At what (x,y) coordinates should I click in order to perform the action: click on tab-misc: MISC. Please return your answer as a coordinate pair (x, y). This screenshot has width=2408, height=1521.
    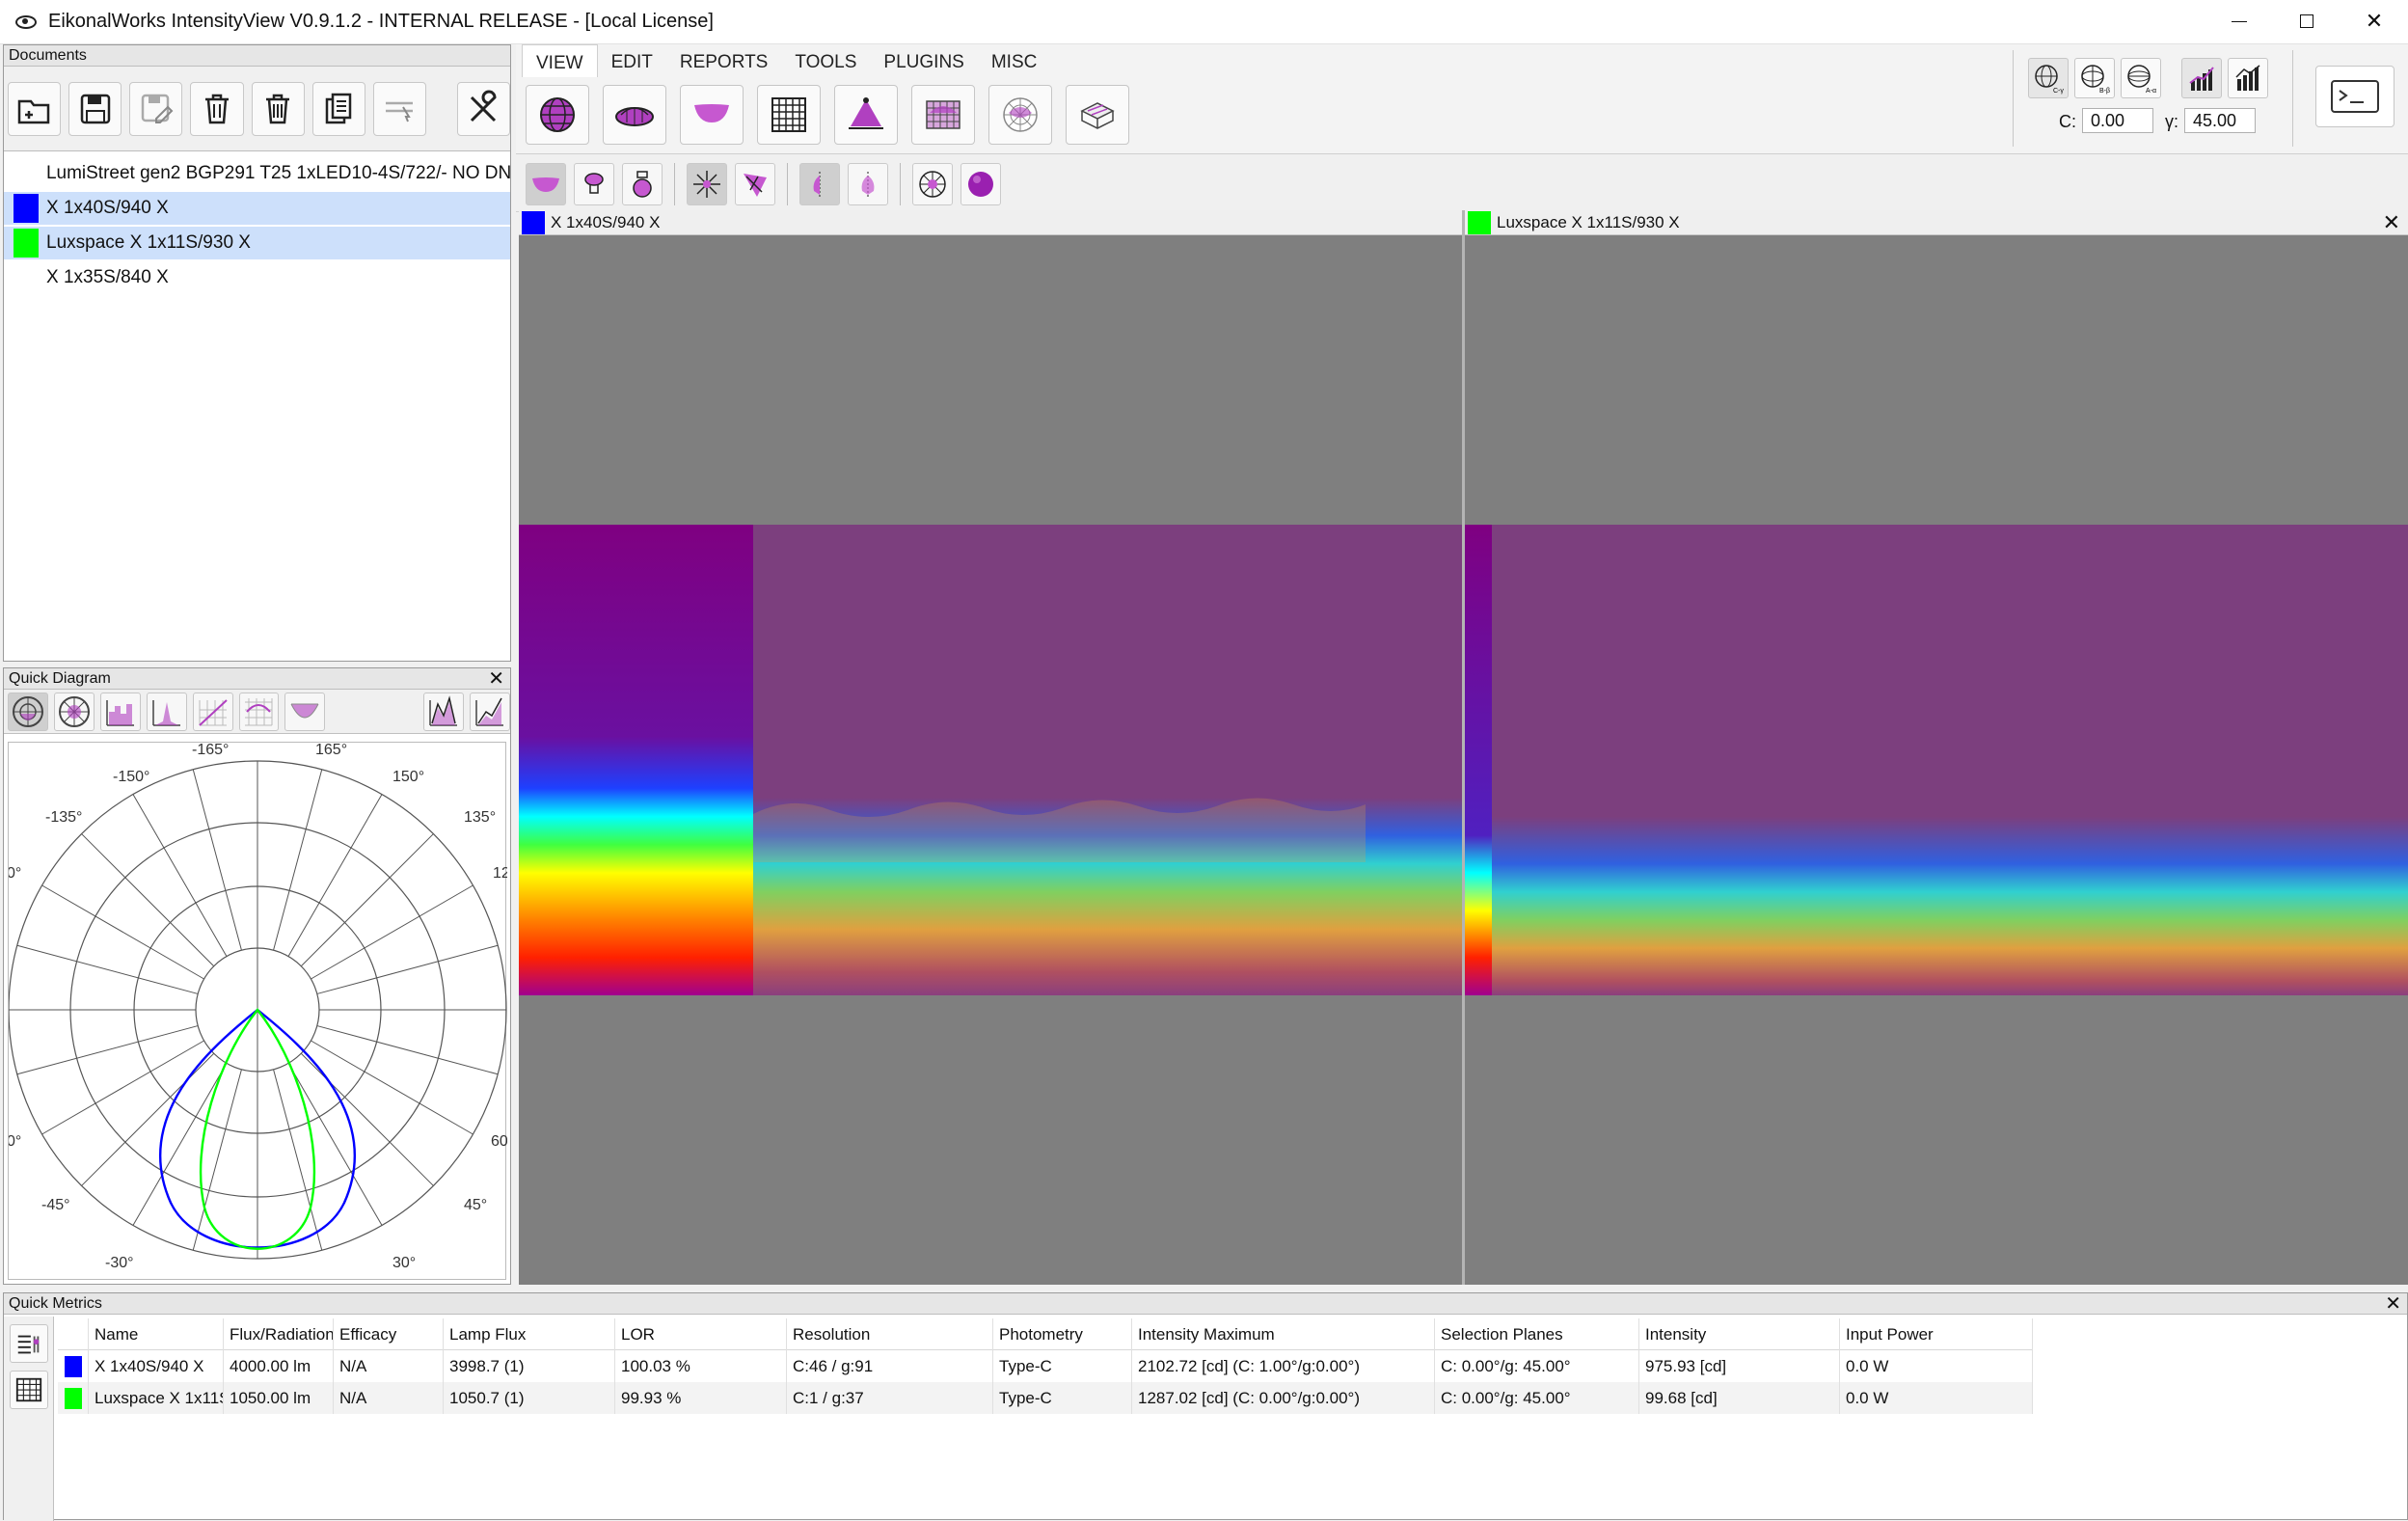
    Looking at the image, I should click on (1014, 61).